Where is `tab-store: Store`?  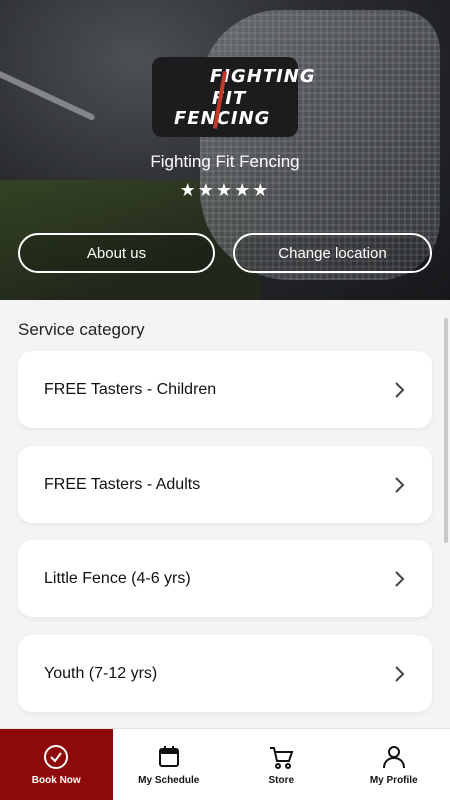
tab-store: Store is located at coordinates (281, 764).